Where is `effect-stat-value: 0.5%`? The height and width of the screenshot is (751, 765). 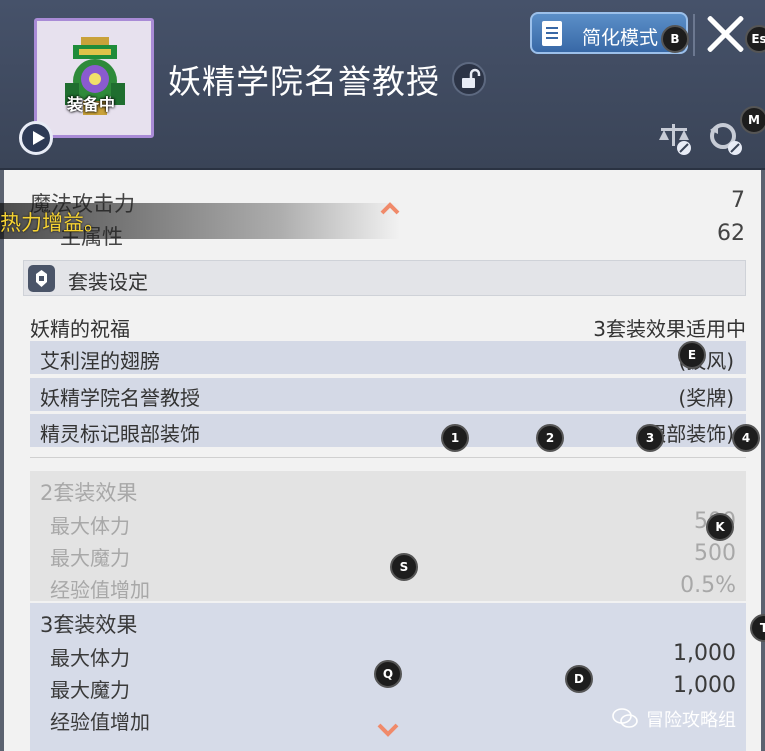 effect-stat-value: 0.5% is located at coordinates (708, 585).